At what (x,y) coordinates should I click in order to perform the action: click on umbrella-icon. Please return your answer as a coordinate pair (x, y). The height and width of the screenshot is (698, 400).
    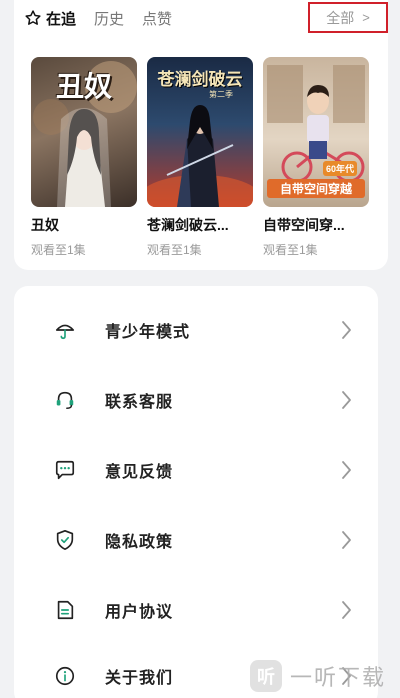
    Looking at the image, I should click on (65, 332).